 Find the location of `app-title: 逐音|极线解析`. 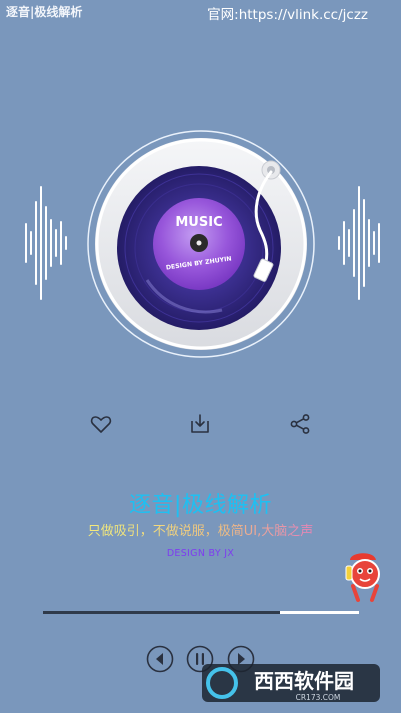

app-title: 逐音|极线解析 is located at coordinates (44, 12).